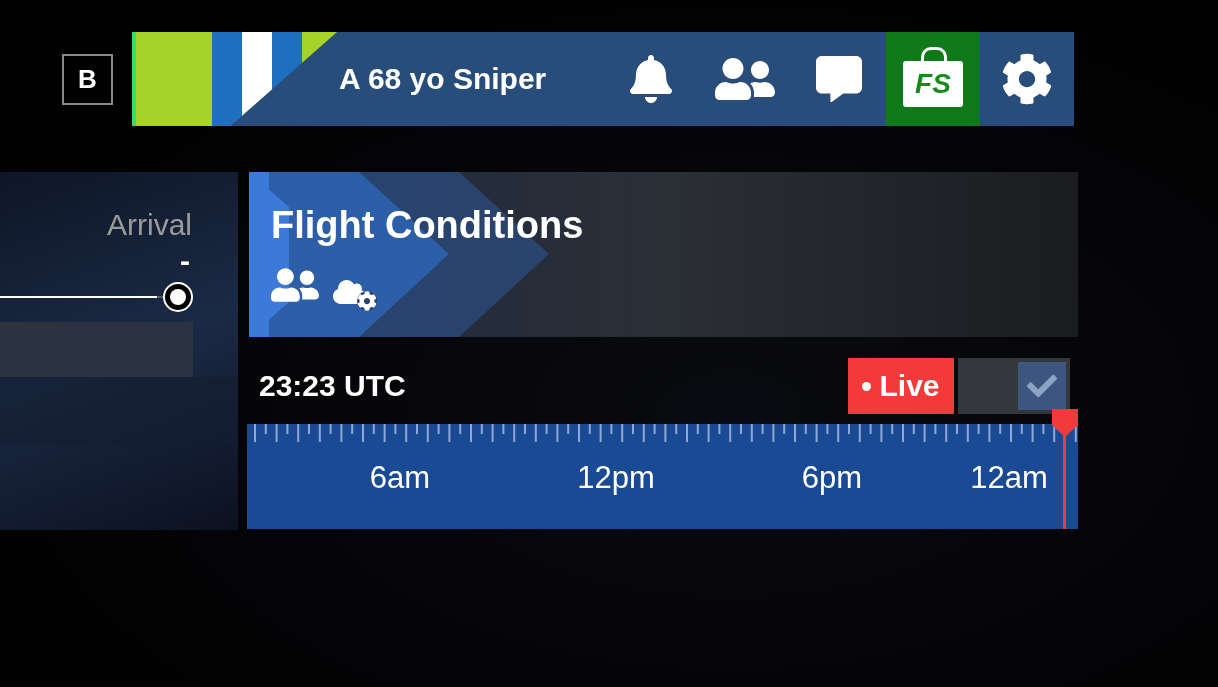 Image resolution: width=1218 pixels, height=687 pixels. Describe the element at coordinates (96, 297) in the screenshot. I see `route-slider` at that location.